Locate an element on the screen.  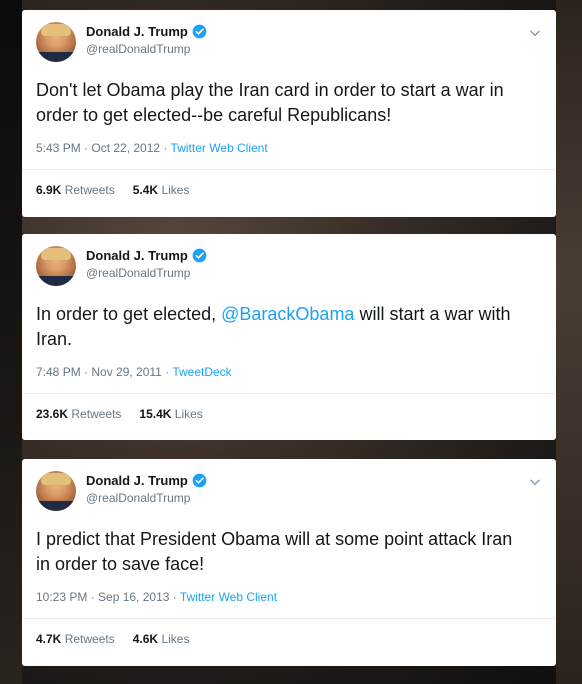
likes-stat: 4.6K Likes is located at coordinates (161, 639).